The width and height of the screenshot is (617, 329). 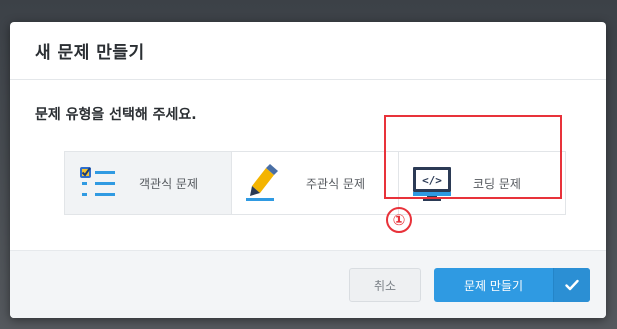 I want to click on option-short-answer: 주관식 문제, so click(x=315, y=183).